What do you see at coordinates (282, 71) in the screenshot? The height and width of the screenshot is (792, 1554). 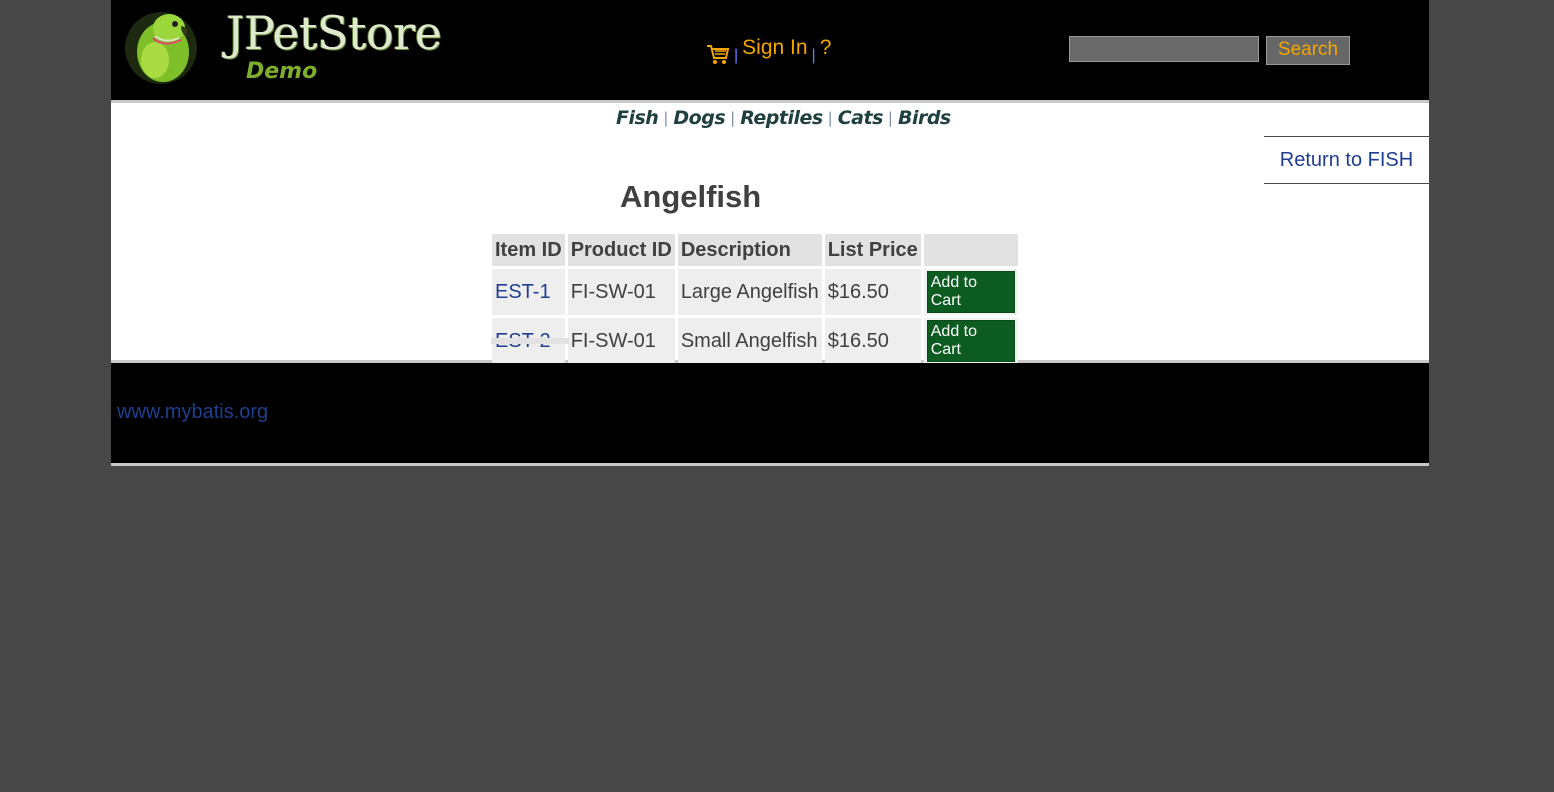 I see `logo-subtitle: Demo` at bounding box center [282, 71].